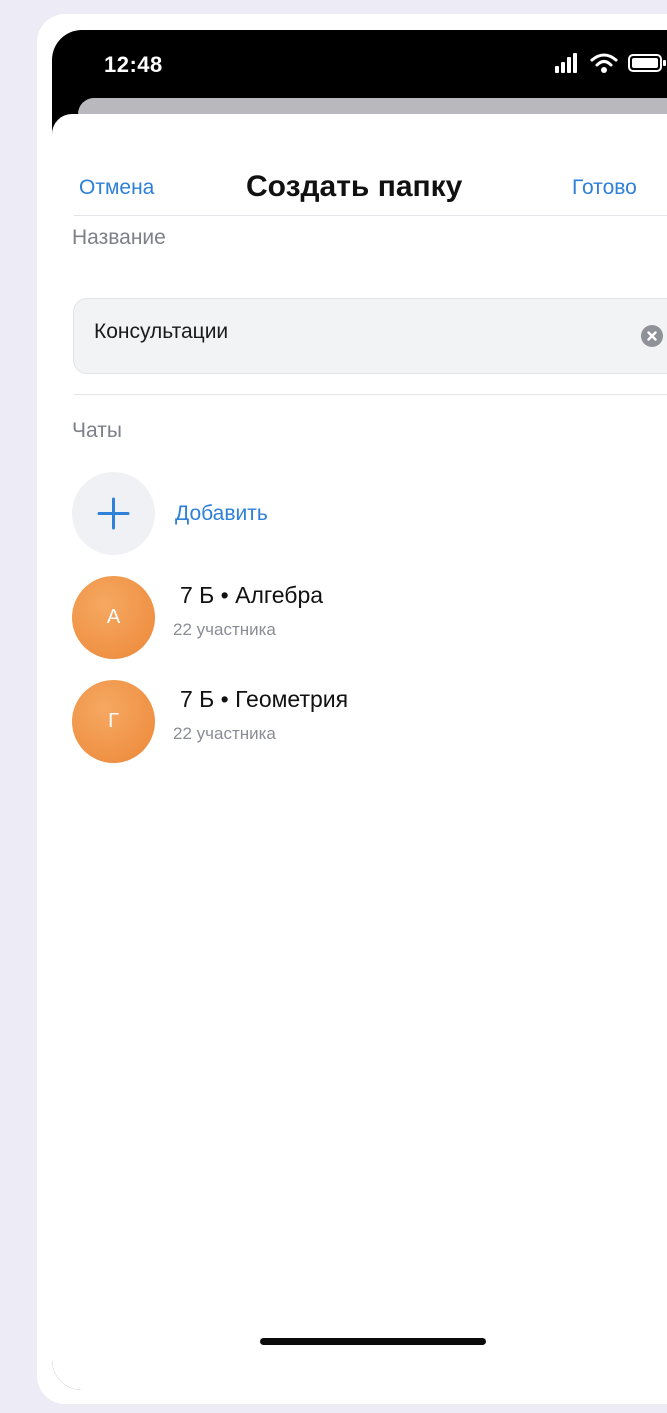 The height and width of the screenshot is (1413, 667). I want to click on plus-icon, so click(113, 513).